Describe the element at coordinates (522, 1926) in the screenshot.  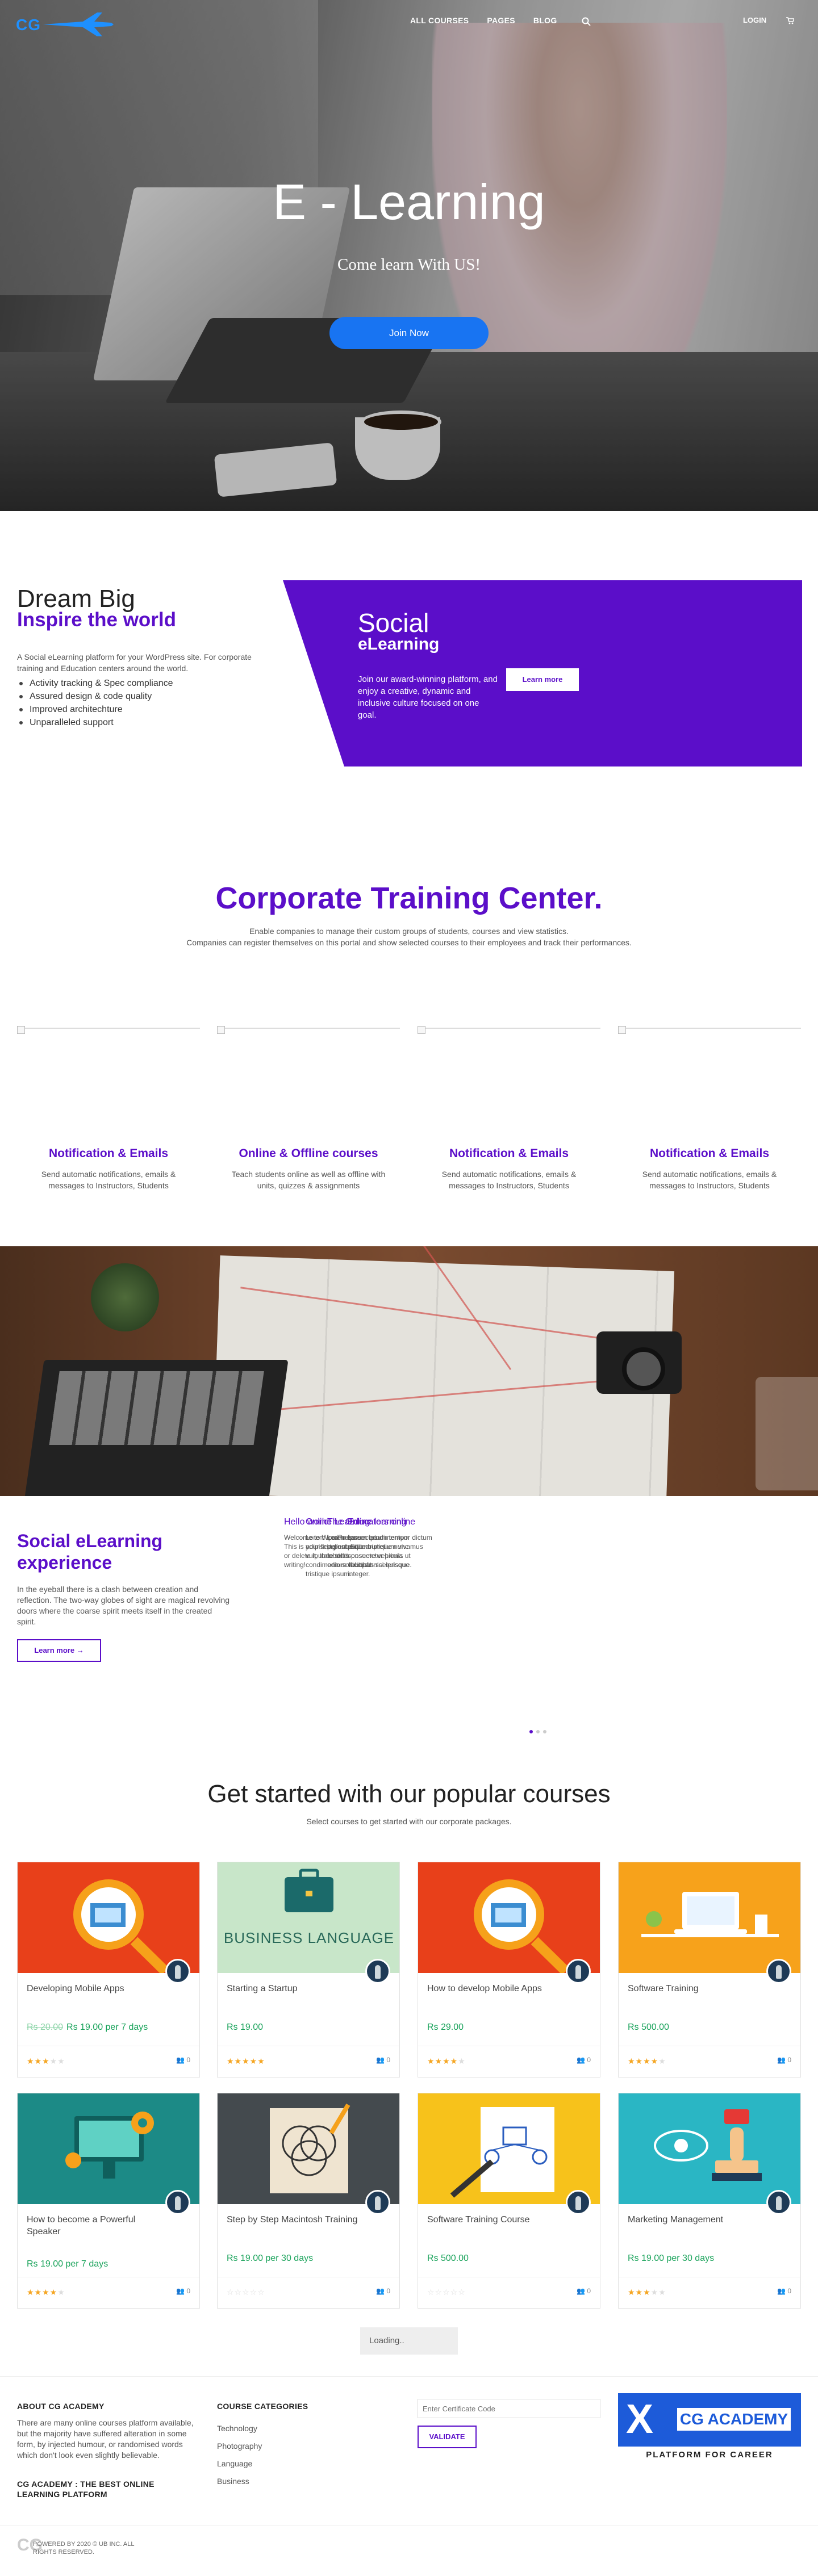
I see `magnifier-mobile-icon` at that location.